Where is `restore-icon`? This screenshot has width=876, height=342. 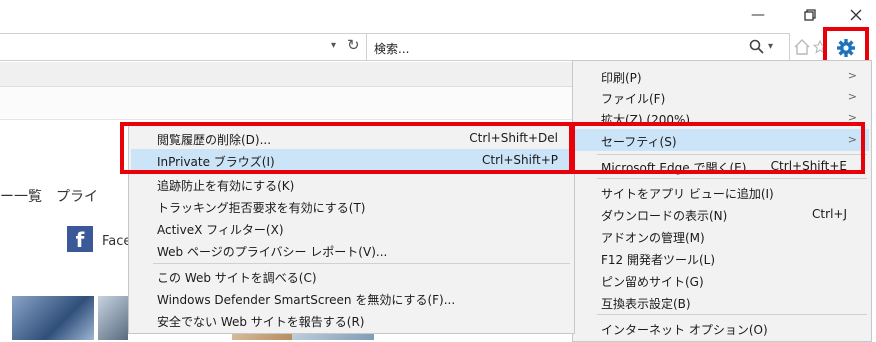
restore-icon is located at coordinates (810, 15).